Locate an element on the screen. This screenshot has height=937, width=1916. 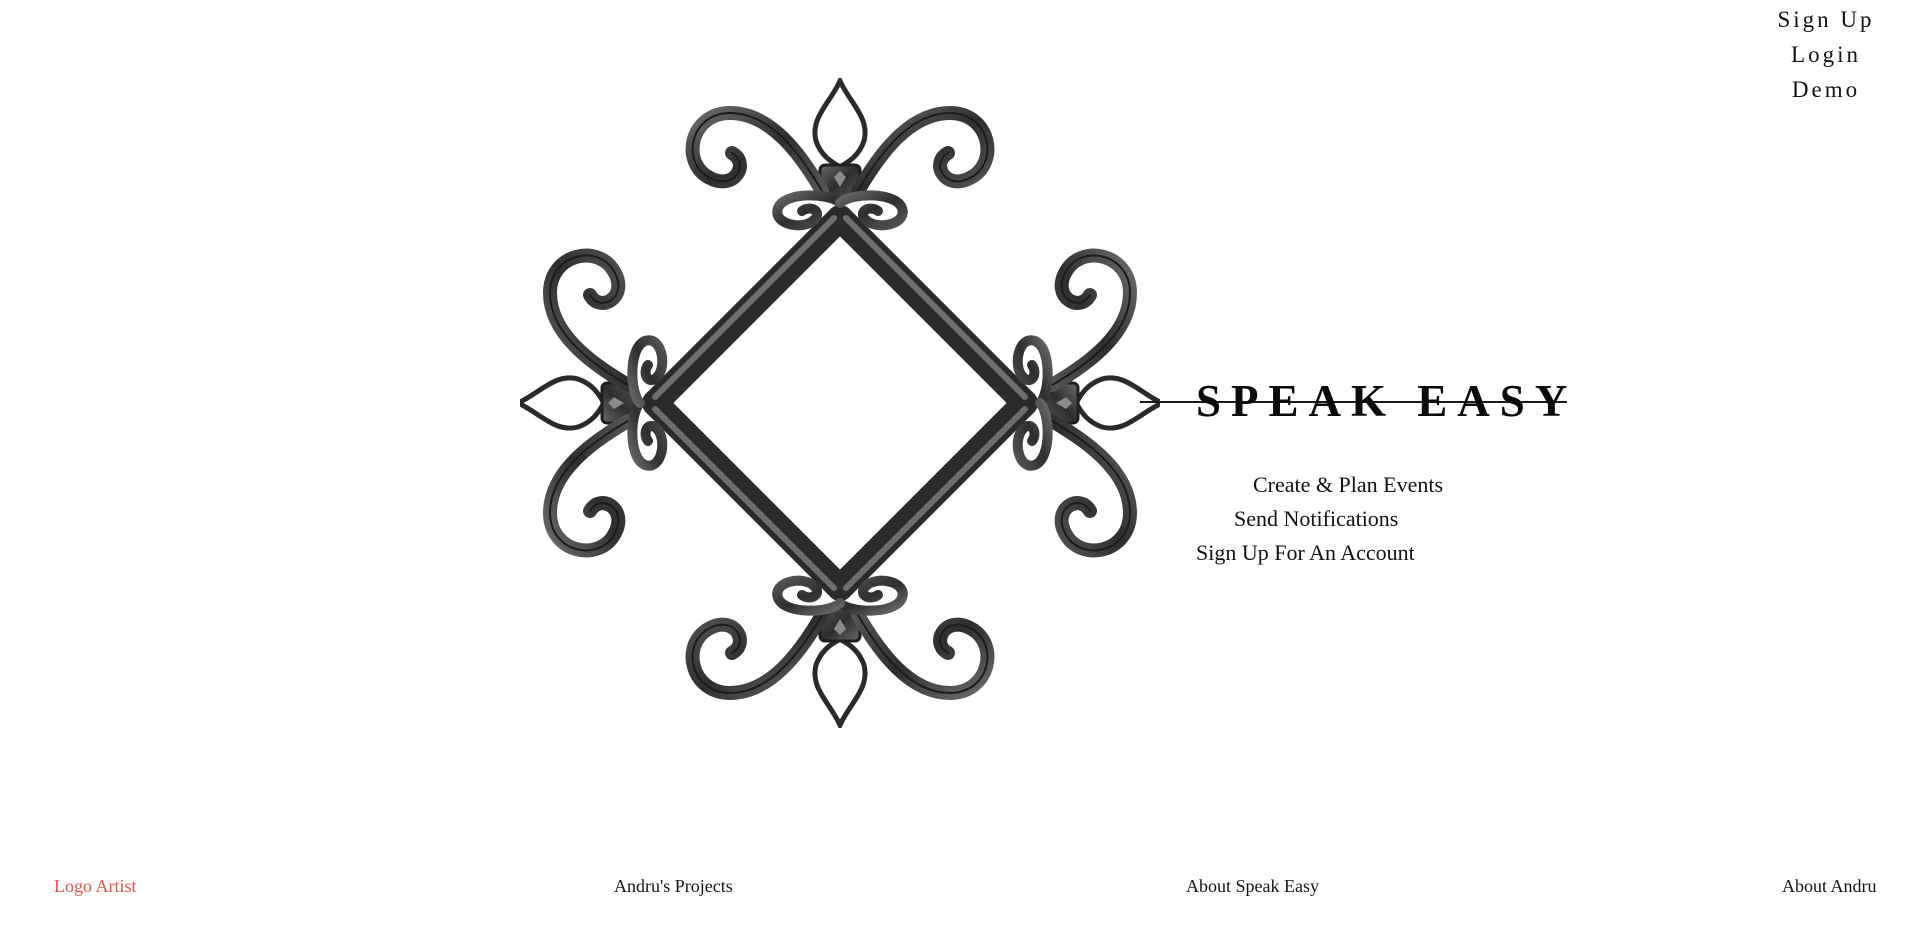
sign-up-link: Sign Up is located at coordinates (1826, 19).